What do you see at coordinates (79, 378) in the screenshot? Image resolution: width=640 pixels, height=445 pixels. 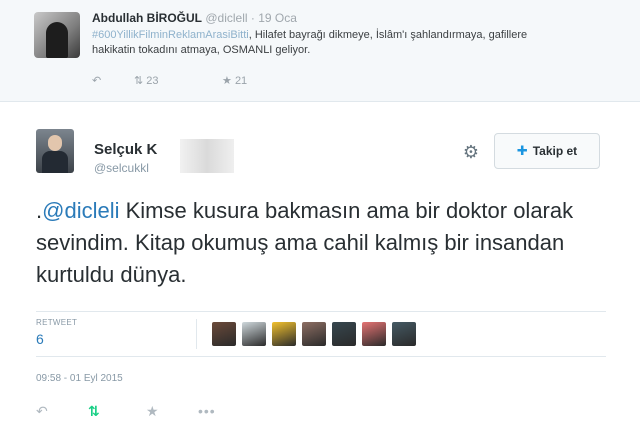 I see `tweet-timestamp: 09:58 - 01 Eyl 2015` at bounding box center [79, 378].